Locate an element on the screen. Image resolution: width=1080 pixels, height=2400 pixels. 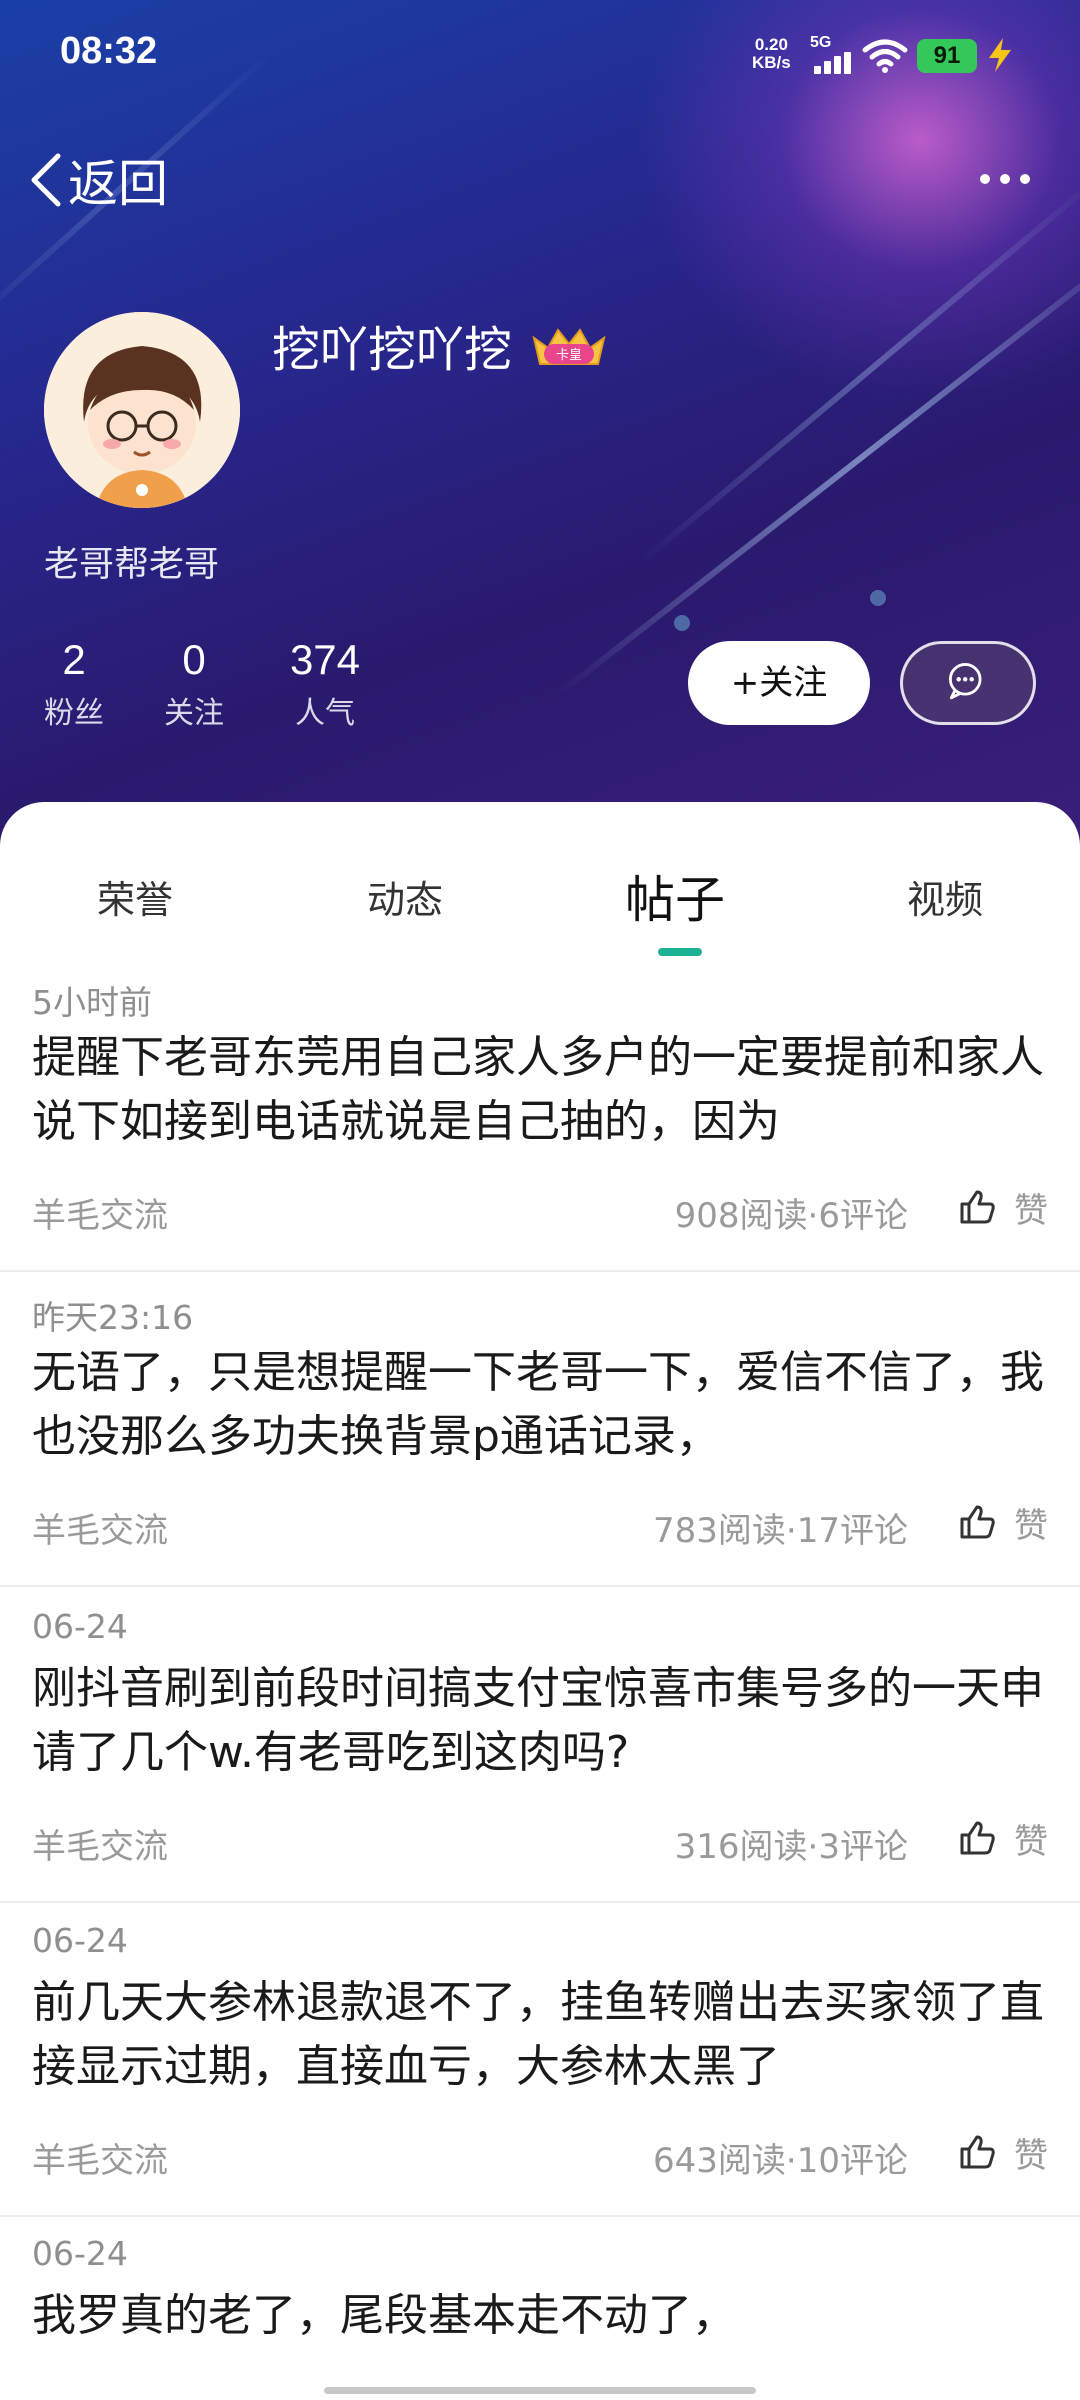
avatar-image is located at coordinates (142, 410).